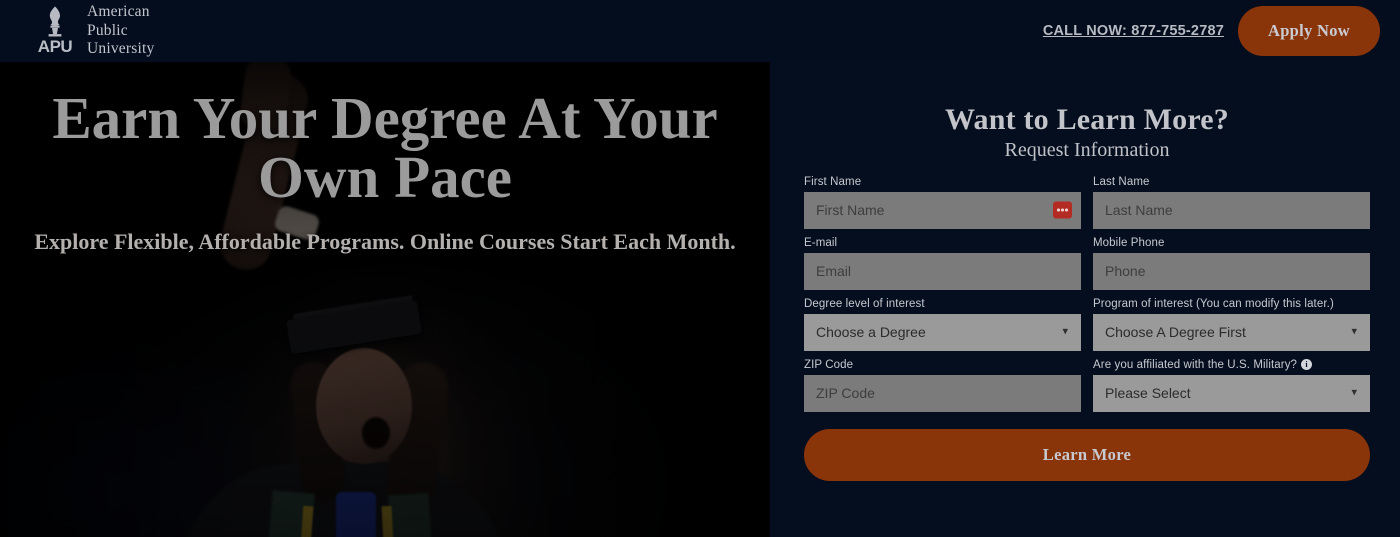  I want to click on phone-input, so click(1231, 271).